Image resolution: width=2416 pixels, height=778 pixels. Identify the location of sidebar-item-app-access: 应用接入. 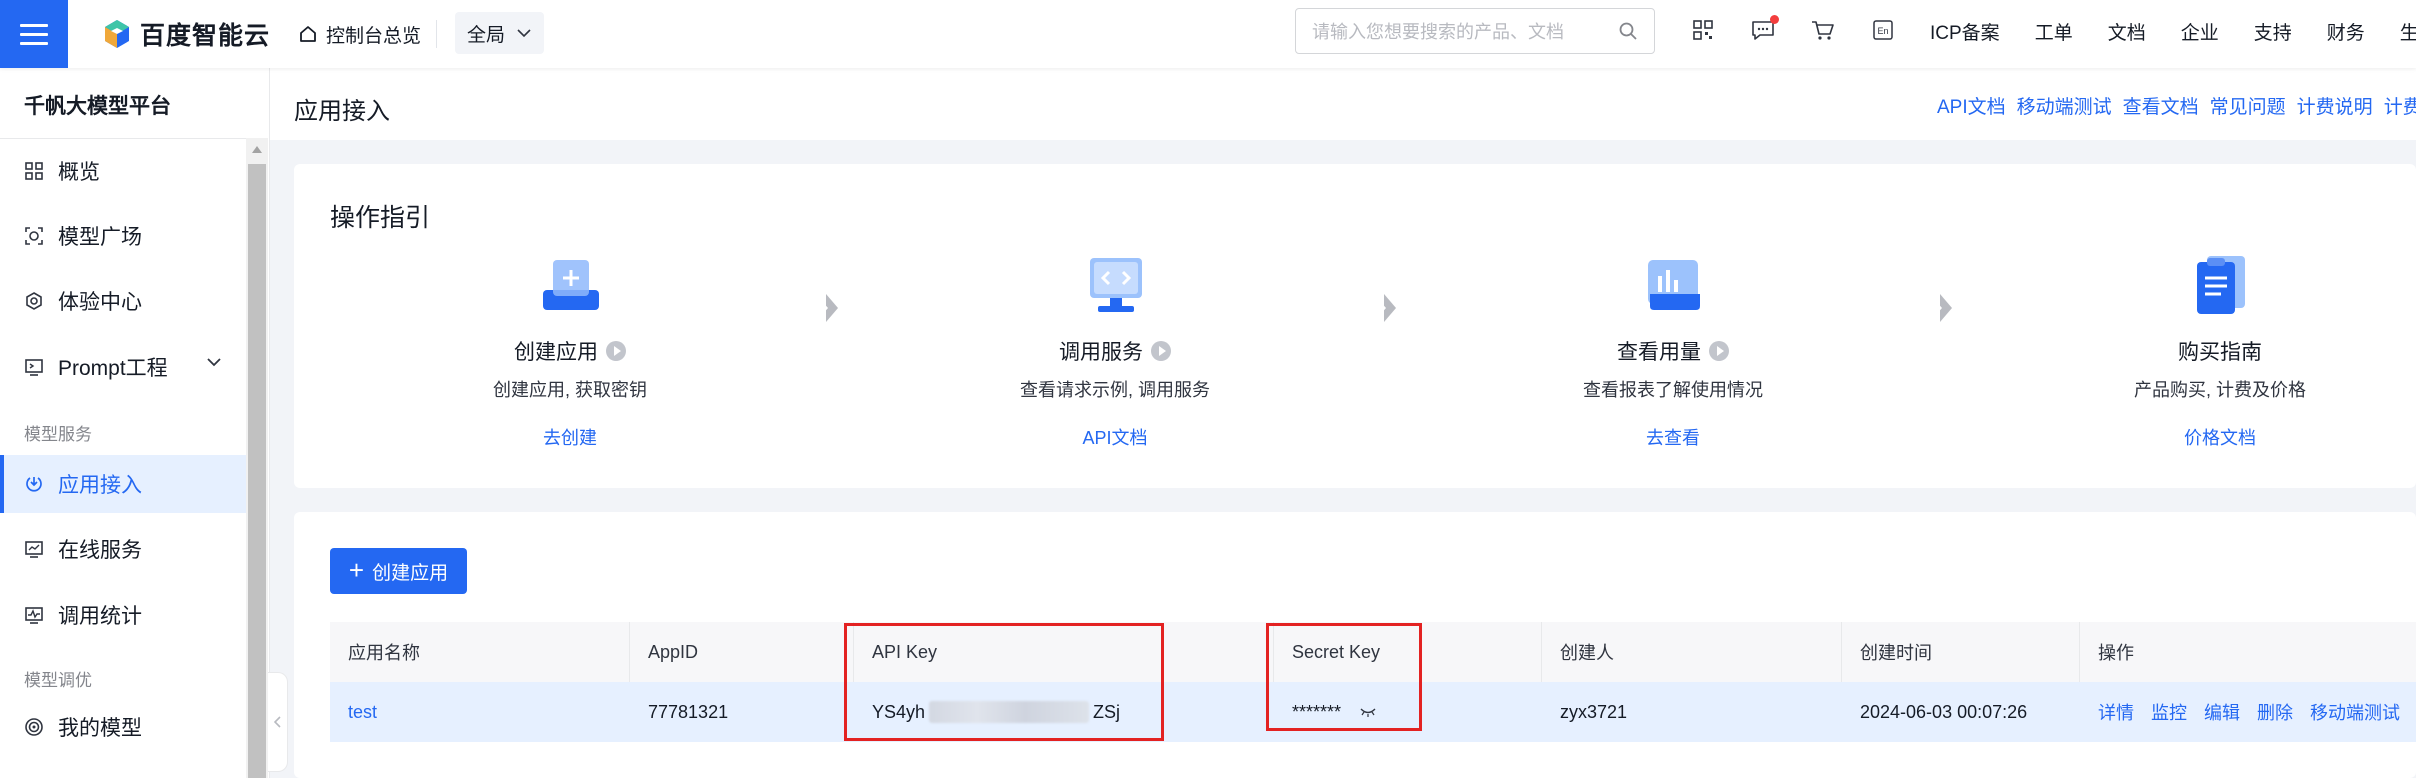
(123, 484).